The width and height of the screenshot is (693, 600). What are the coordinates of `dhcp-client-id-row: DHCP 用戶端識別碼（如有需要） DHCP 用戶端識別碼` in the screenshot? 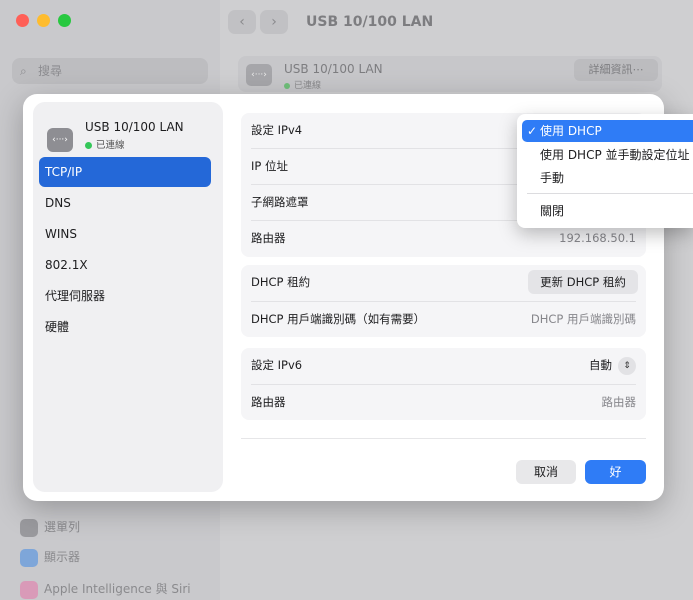 It's located at (443, 319).